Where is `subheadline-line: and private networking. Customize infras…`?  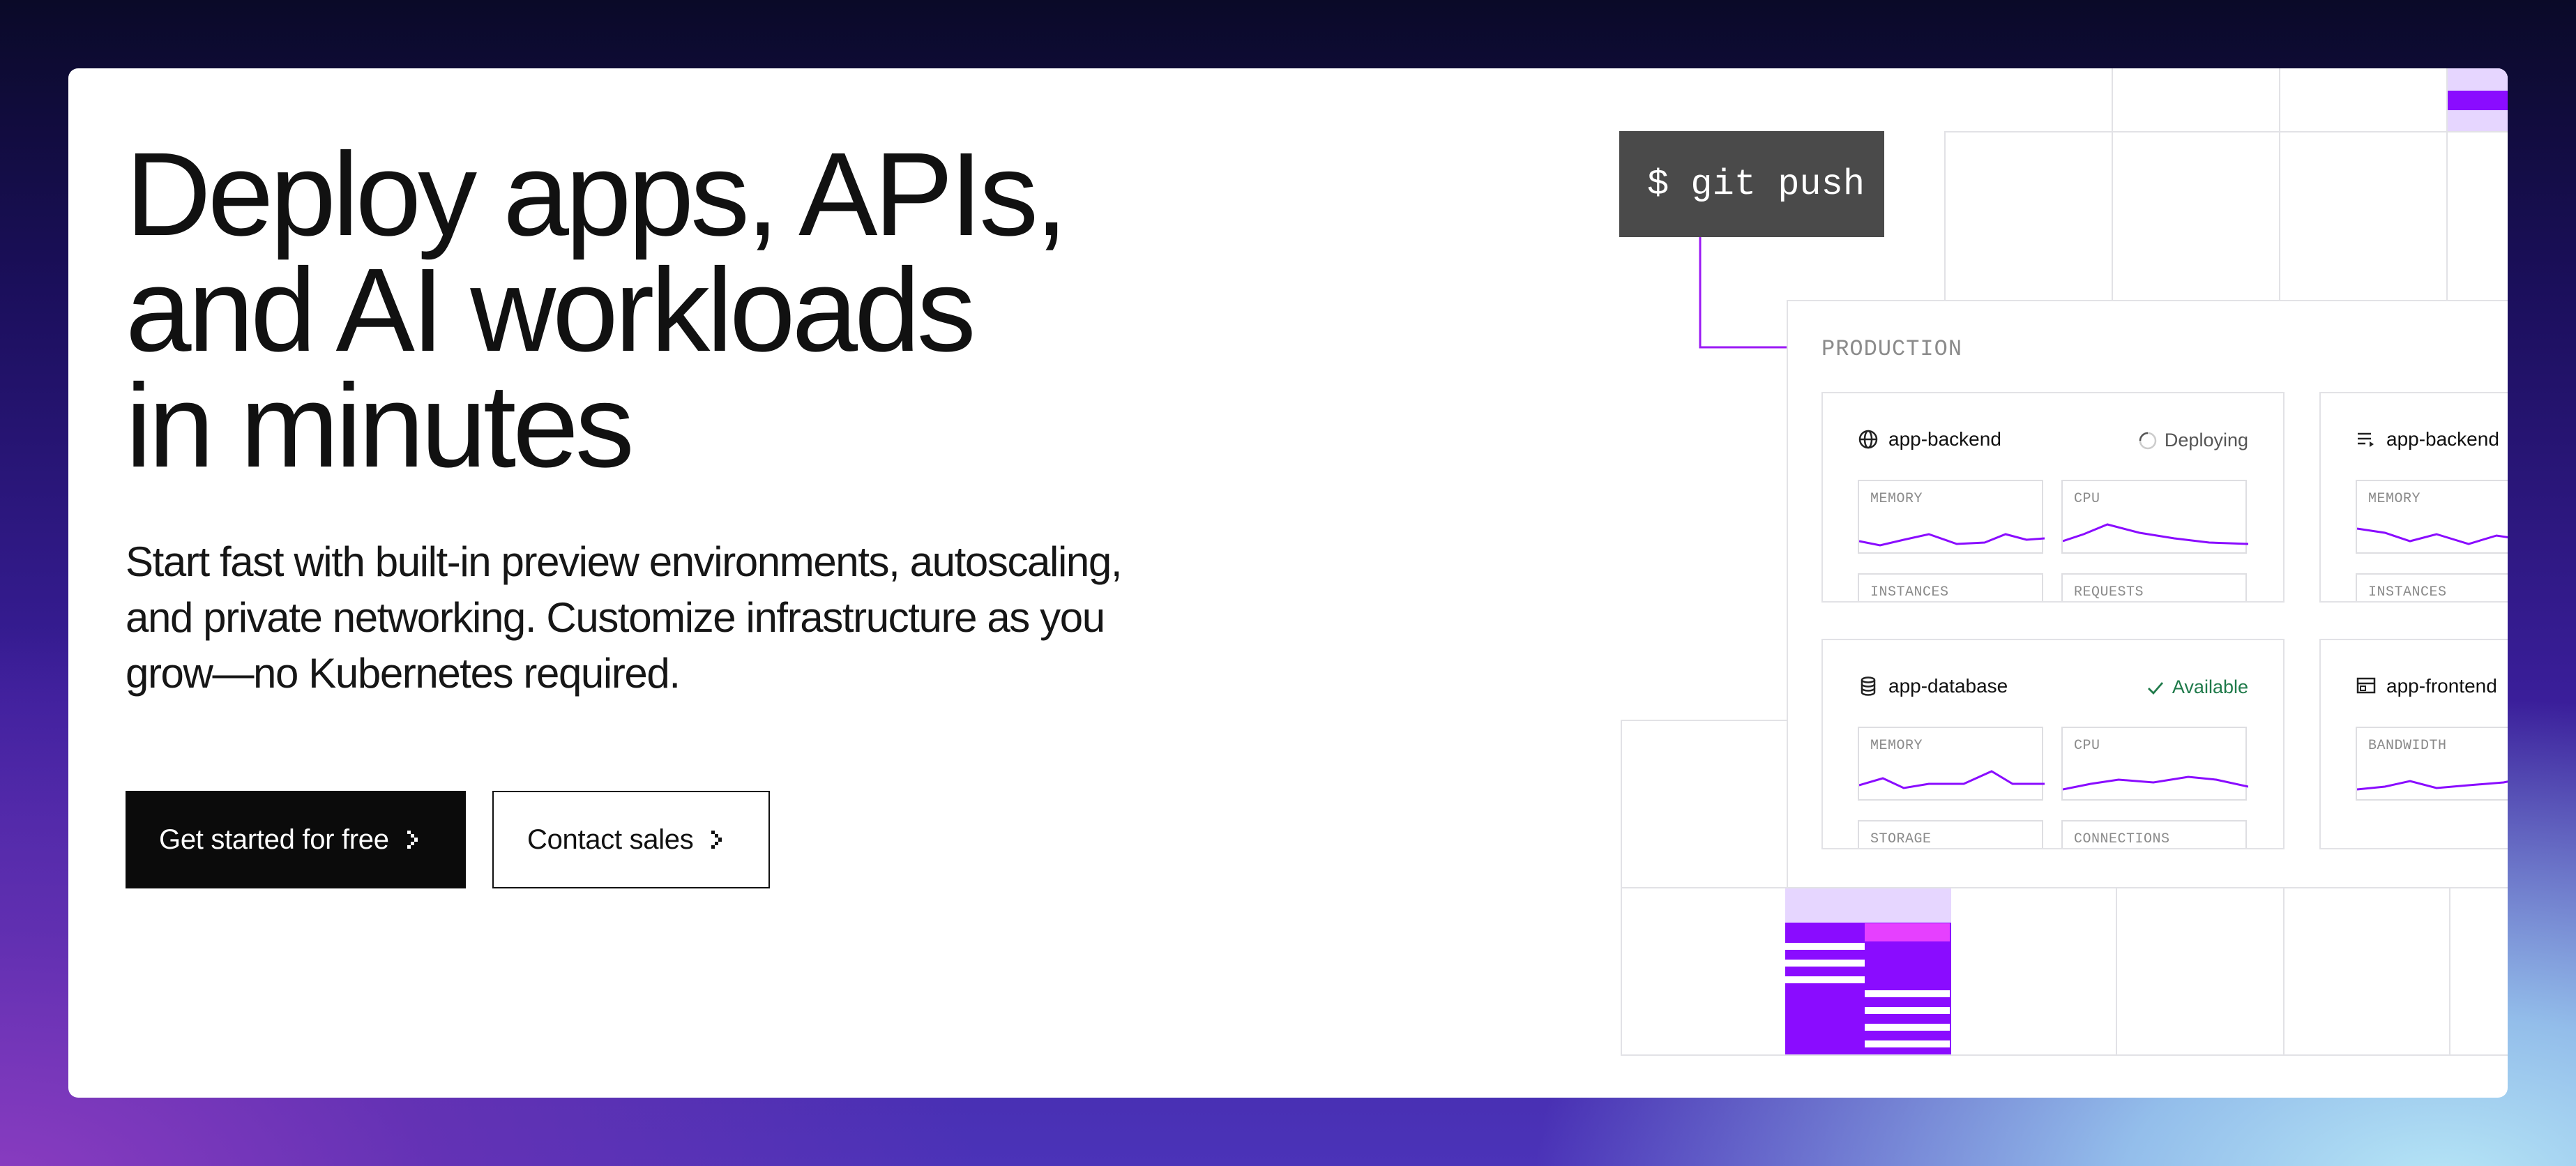 subheadline-line: and private networking. Customize infras… is located at coordinates (615, 617).